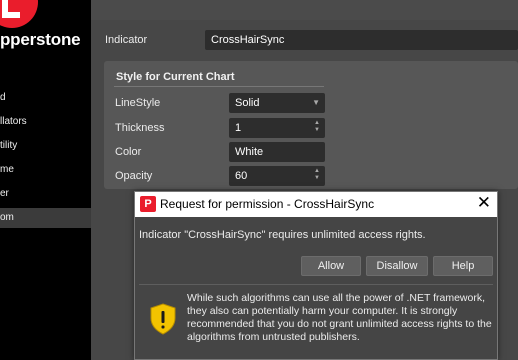 This screenshot has width=518, height=360. I want to click on line-style-select: Solid ▼, so click(277, 103).